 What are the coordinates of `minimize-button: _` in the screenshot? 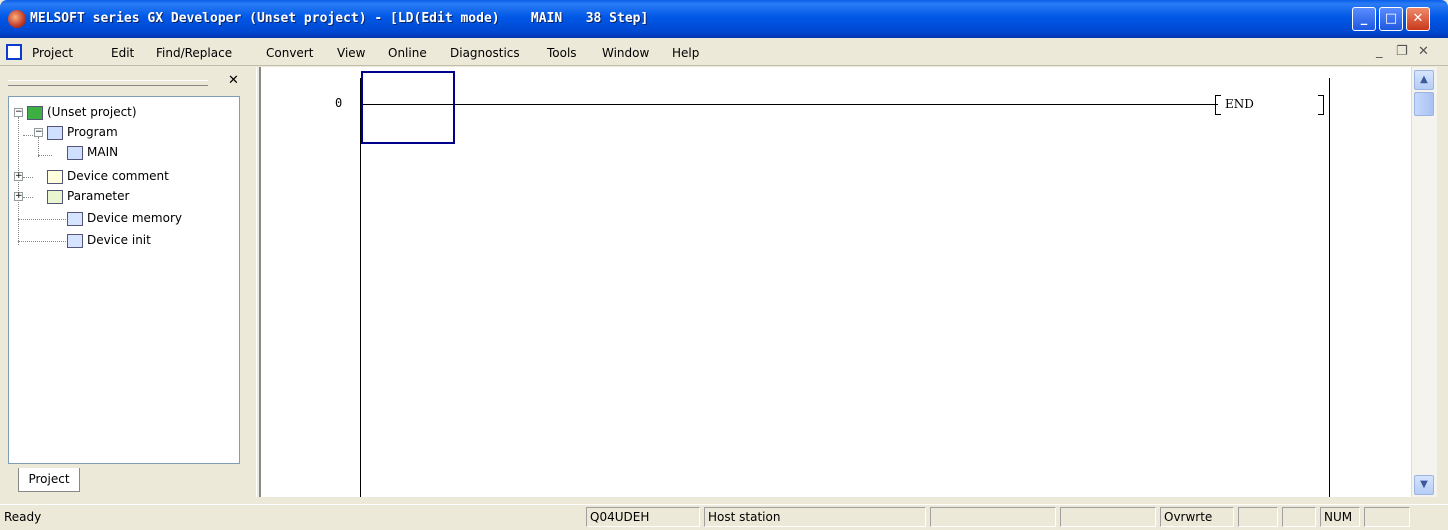 It's located at (1364, 19).